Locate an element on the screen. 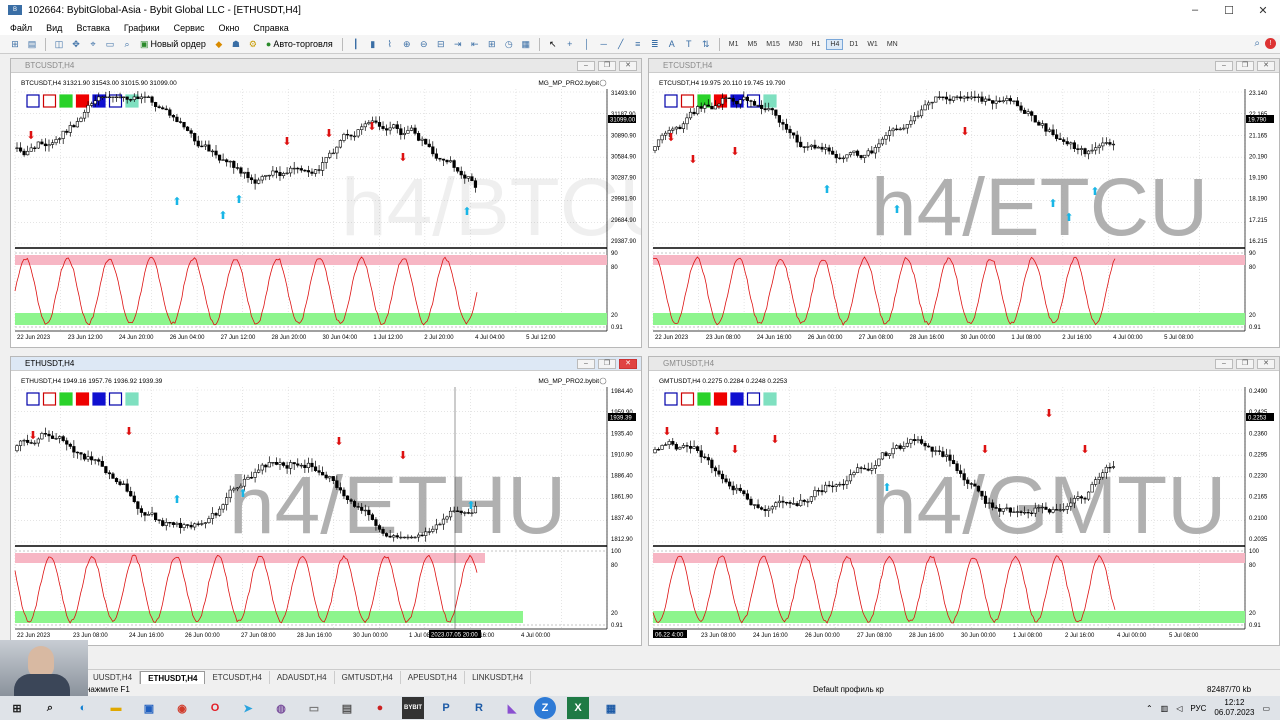  label-icon: T is located at coordinates (689, 44).